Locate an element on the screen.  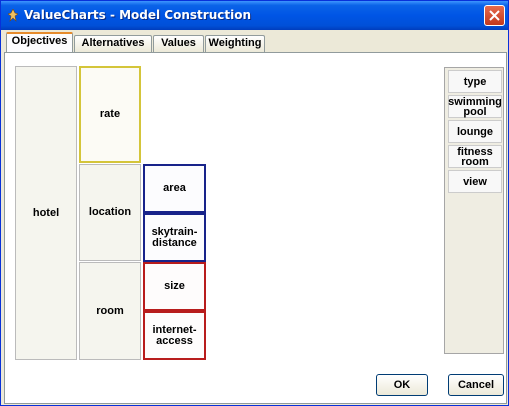
tab-values: Values is located at coordinates (178, 43).